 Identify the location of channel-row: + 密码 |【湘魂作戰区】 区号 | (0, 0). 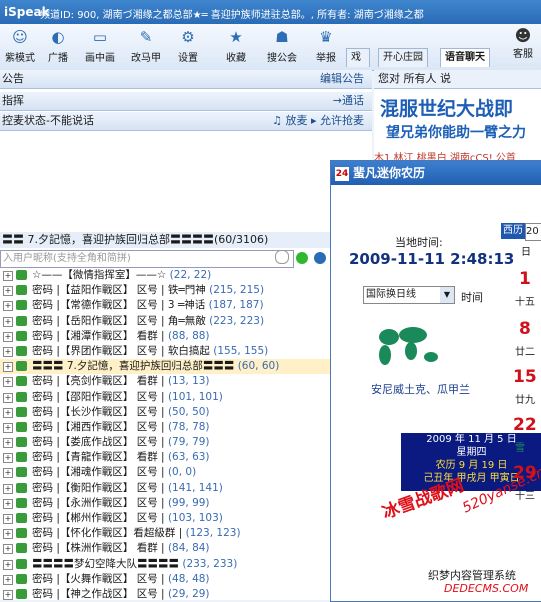
(165, 472).